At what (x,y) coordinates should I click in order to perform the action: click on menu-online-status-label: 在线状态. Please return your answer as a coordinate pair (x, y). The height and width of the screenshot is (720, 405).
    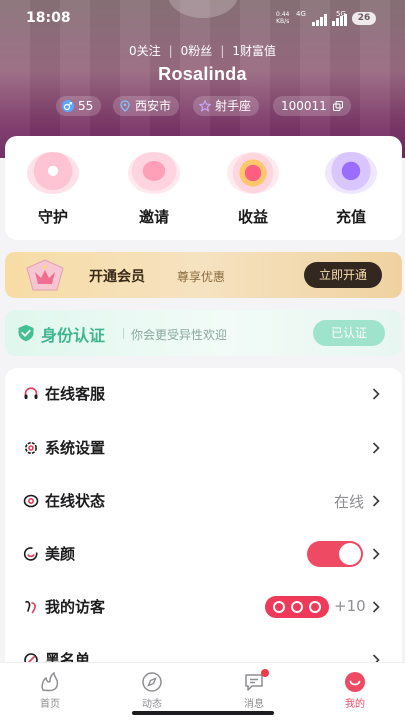
    Looking at the image, I should click on (75, 501).